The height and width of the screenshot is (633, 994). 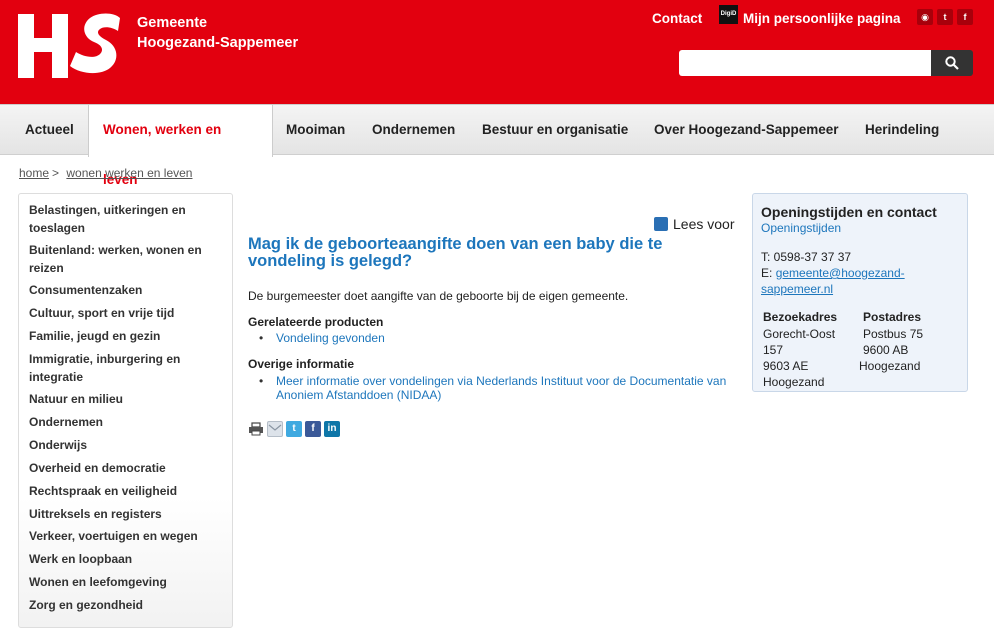 What do you see at coordinates (799, 334) in the screenshot?
I see `visit-address-line: Gorecht-Oost` at bounding box center [799, 334].